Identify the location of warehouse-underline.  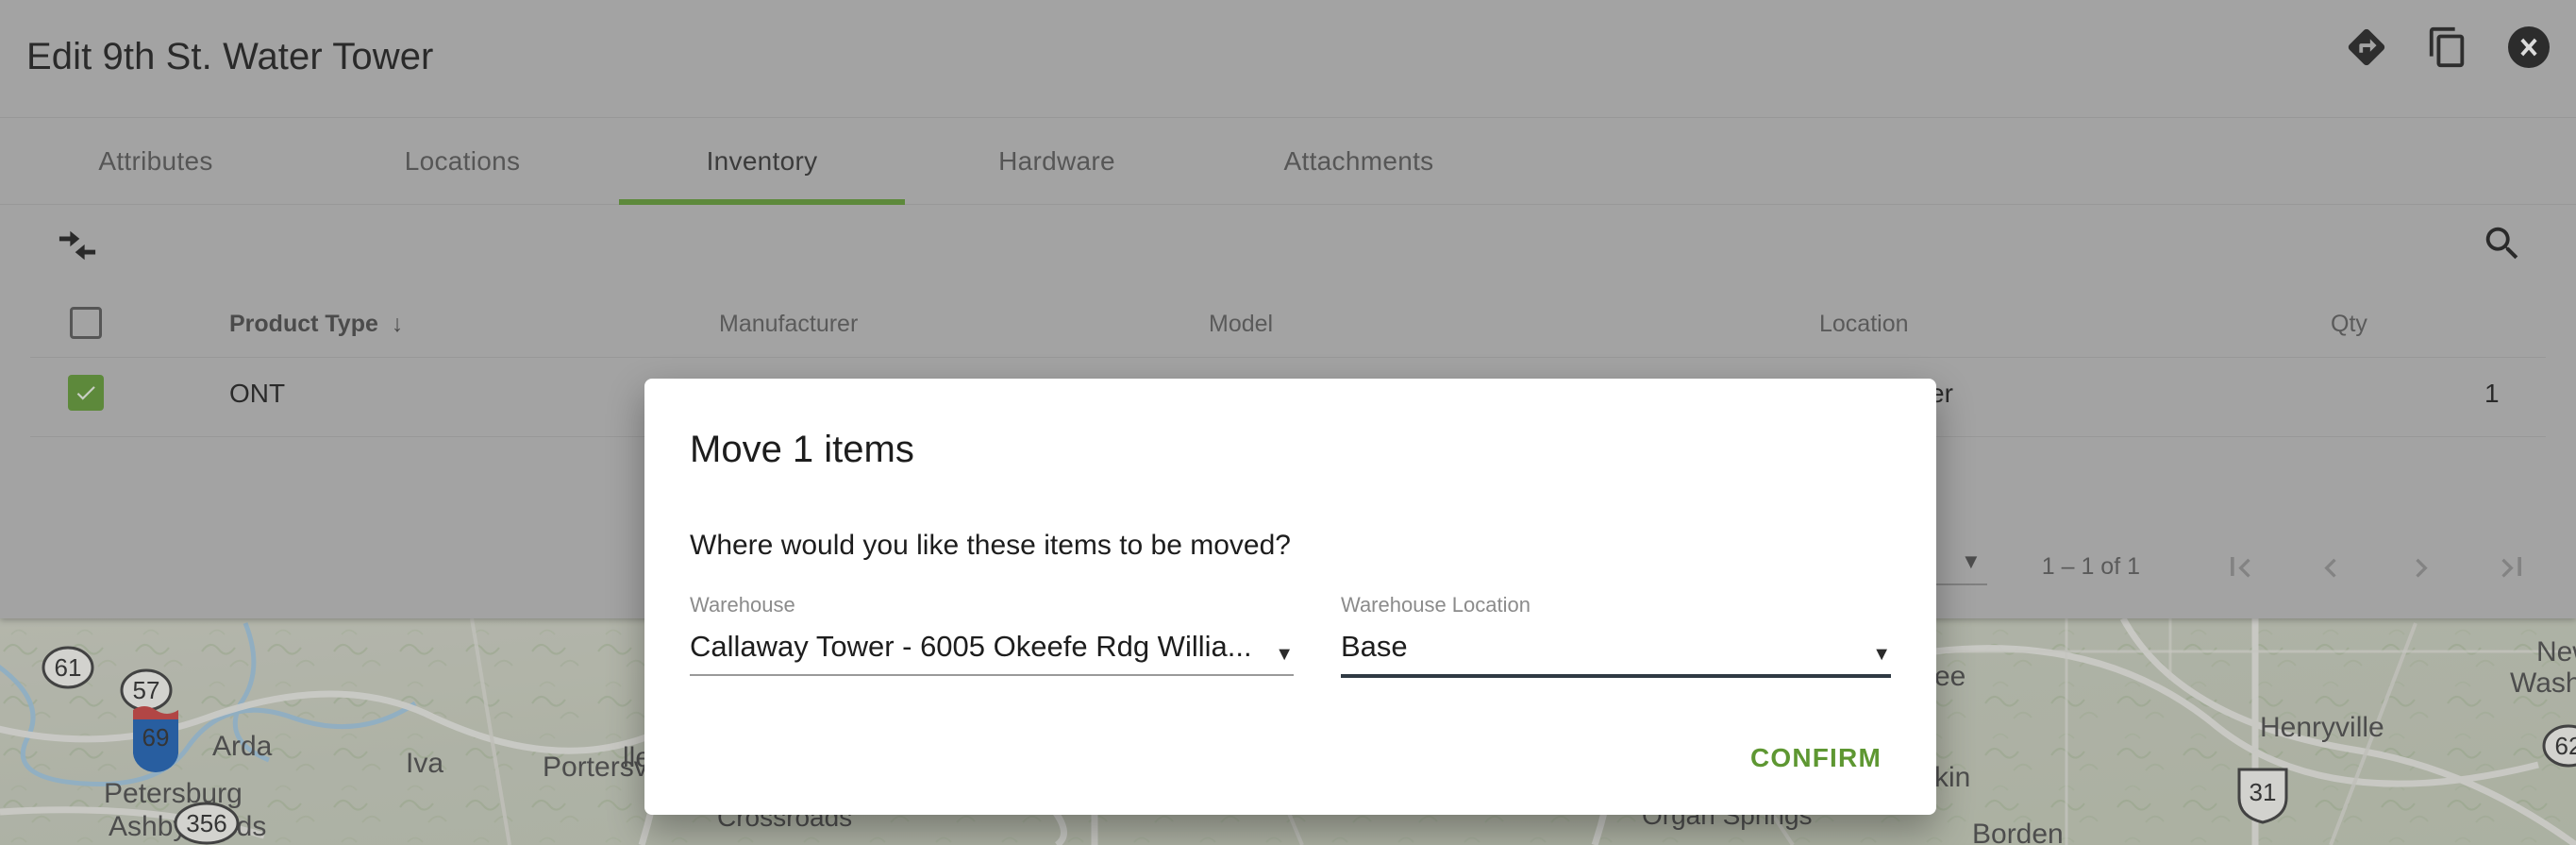
(992, 675).